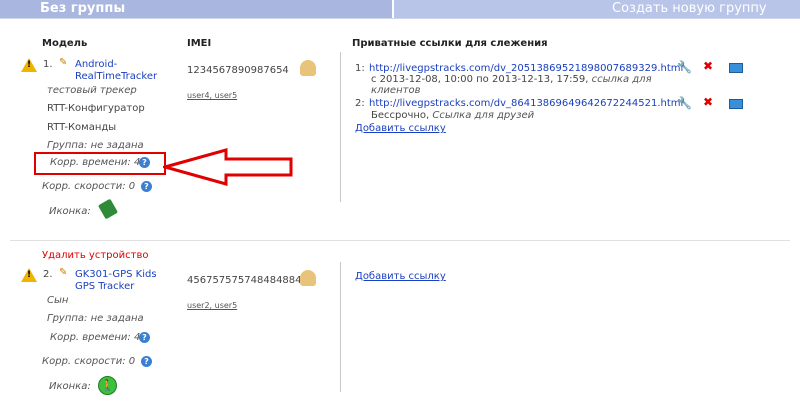 The image size is (800, 403). I want to click on create-group-link: Создать новую группу, so click(689, 8).